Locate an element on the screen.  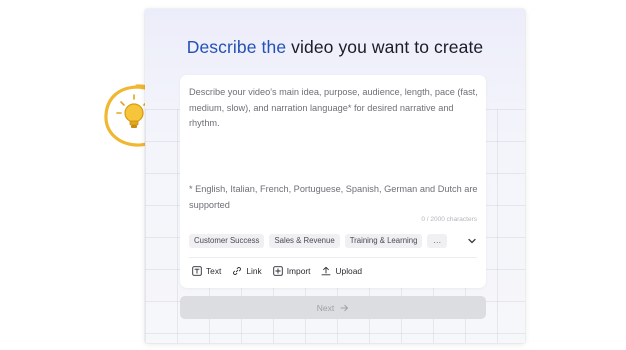
title-accent: Describe the is located at coordinates (236, 47).